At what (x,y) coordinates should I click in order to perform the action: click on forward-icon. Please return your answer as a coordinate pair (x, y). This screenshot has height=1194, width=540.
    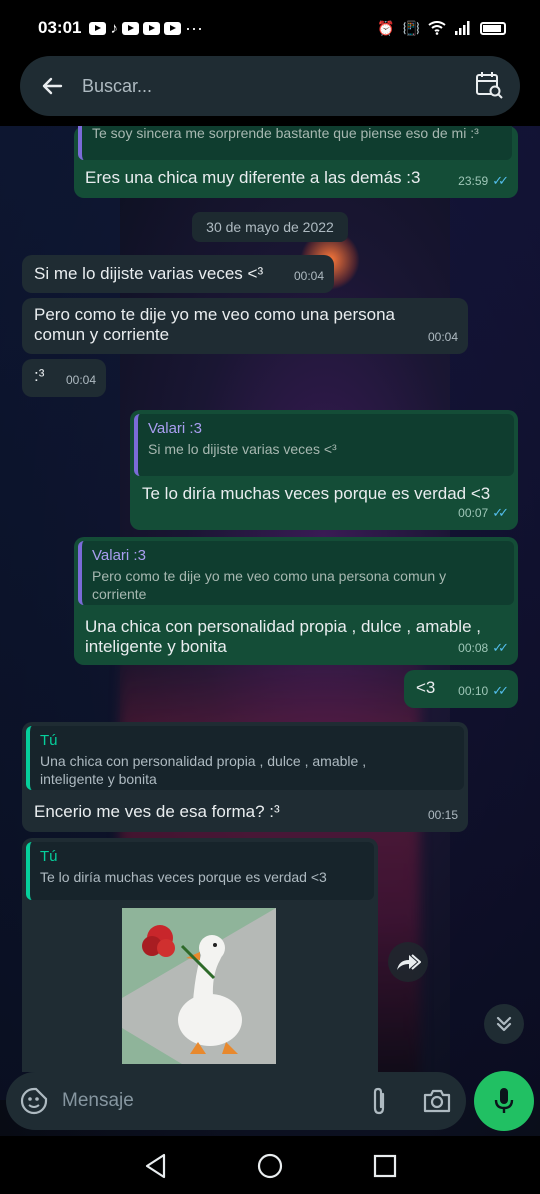
    Looking at the image, I should click on (409, 962).